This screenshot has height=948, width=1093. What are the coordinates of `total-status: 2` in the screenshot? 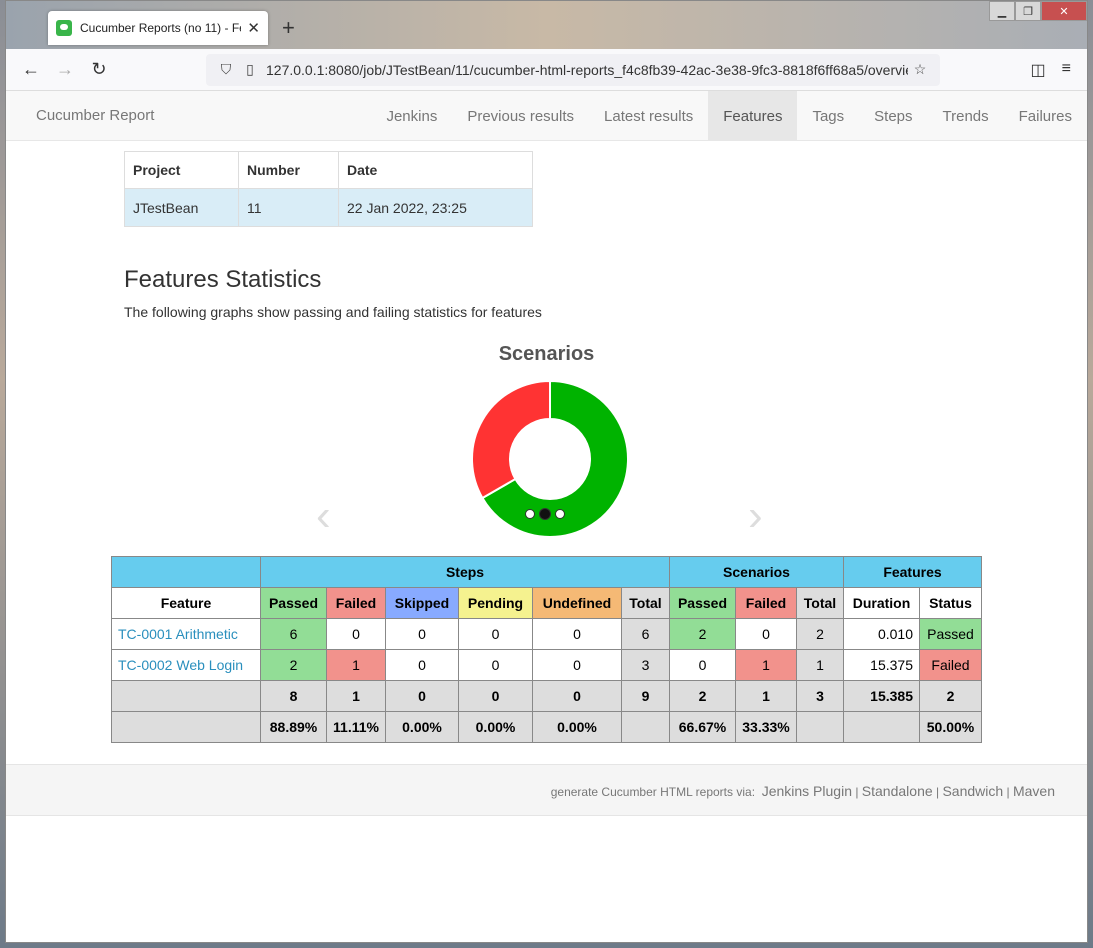 It's located at (950, 696).